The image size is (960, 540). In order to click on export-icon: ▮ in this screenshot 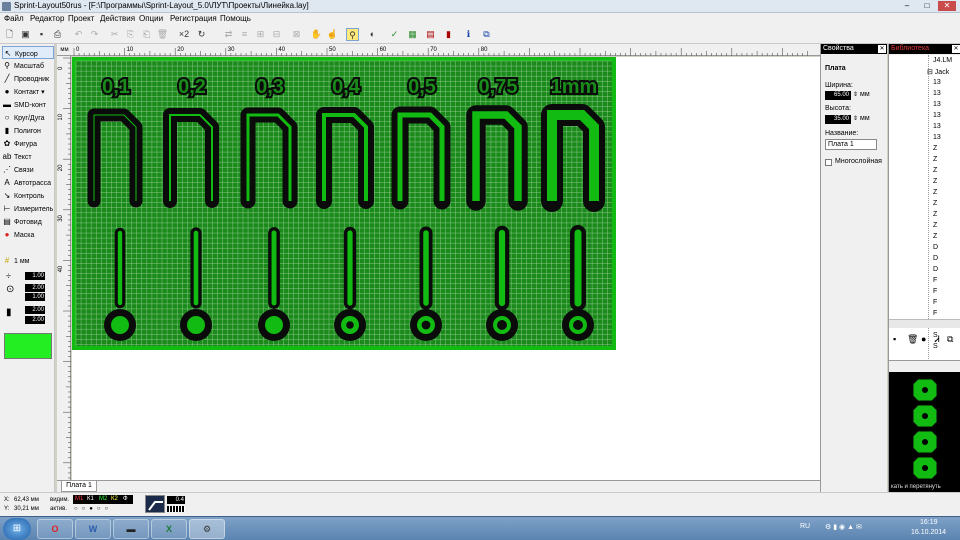, I will do `click(448, 34)`.